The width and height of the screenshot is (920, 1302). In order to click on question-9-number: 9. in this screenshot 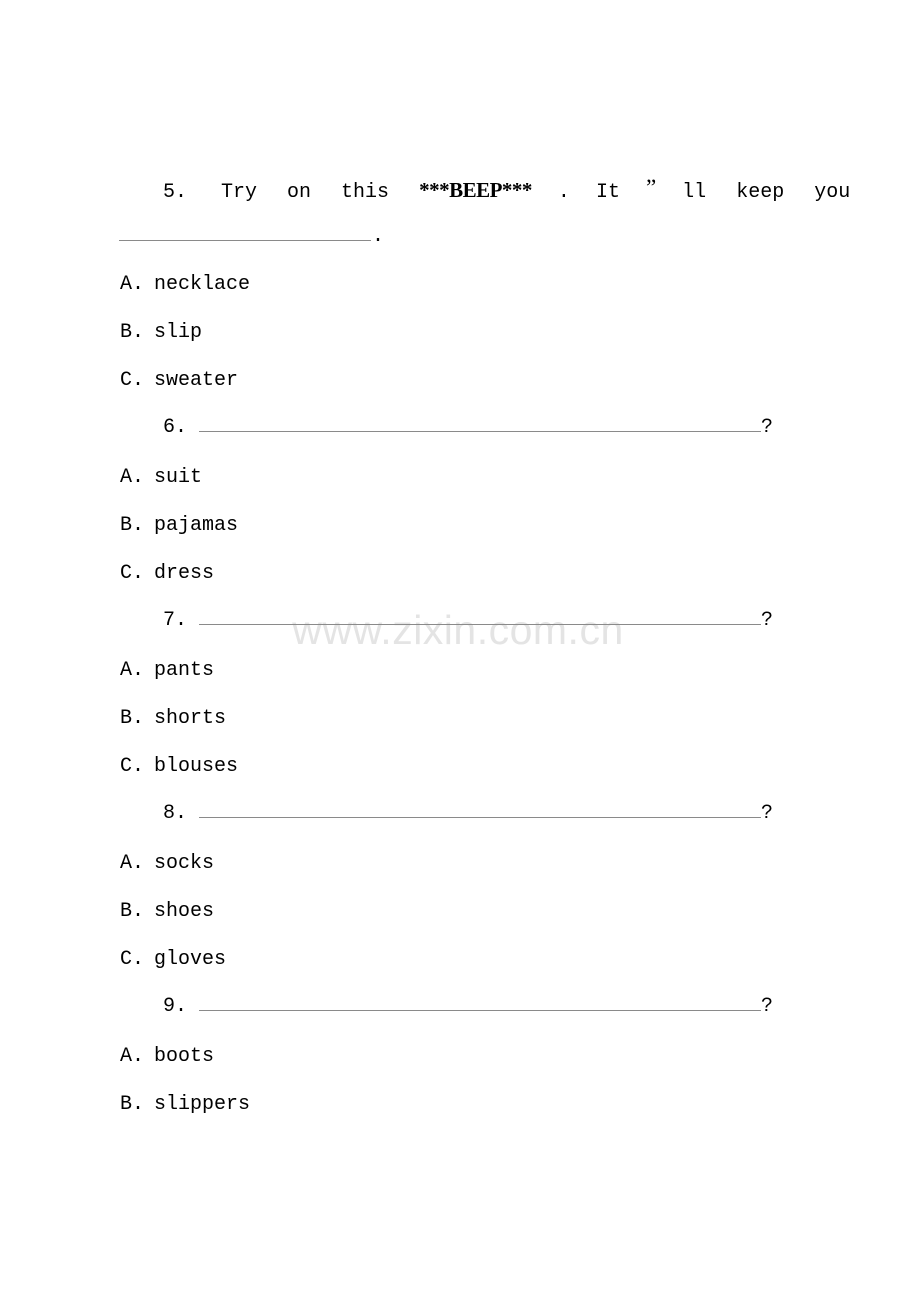, I will do `click(175, 1006)`.